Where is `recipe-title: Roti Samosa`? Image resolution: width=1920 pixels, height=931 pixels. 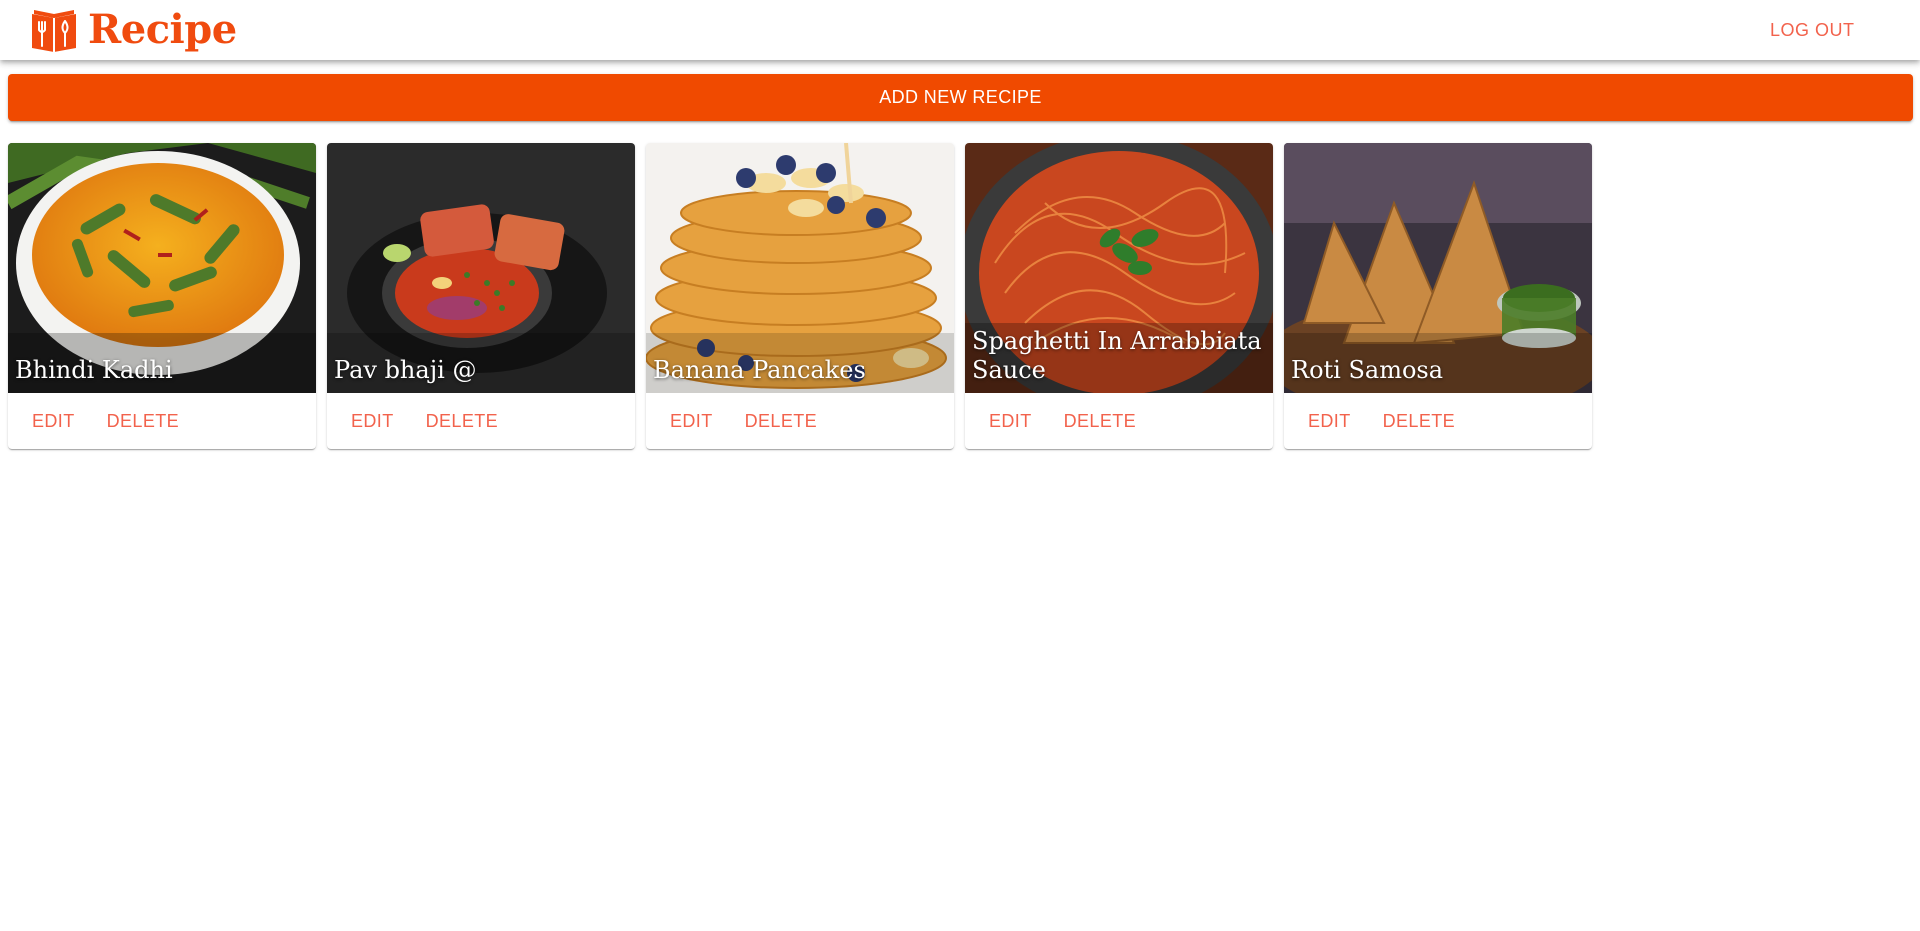 recipe-title: Roti Samosa is located at coordinates (1367, 370).